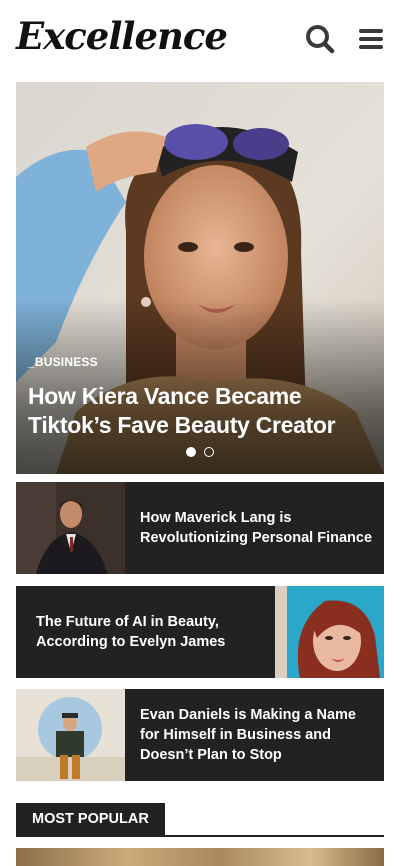 This screenshot has width=400, height=866. Describe the element at coordinates (122, 36) in the screenshot. I see `site-logo: Excellence` at that location.